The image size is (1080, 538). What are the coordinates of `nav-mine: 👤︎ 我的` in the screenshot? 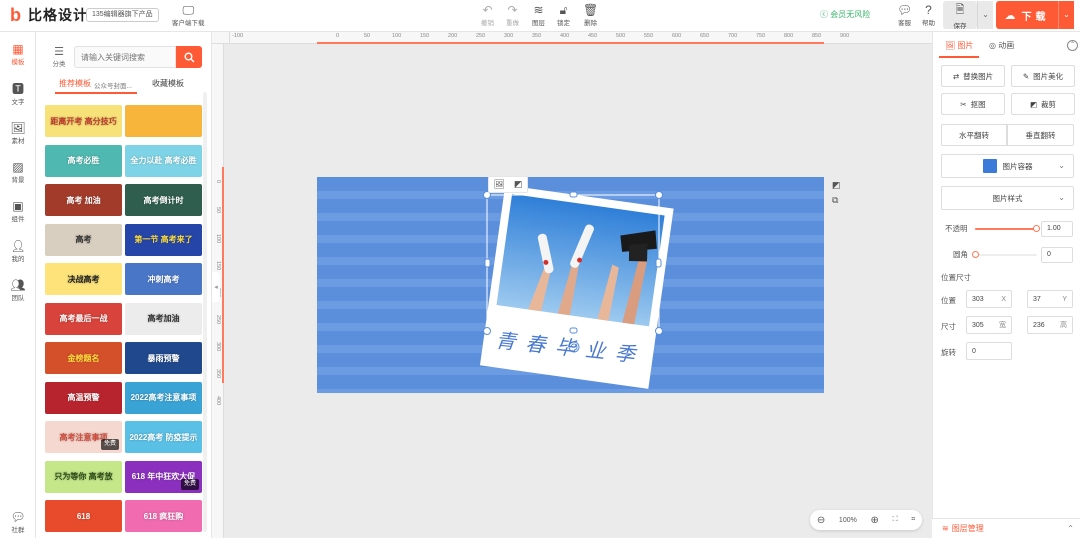 It's located at (18, 251).